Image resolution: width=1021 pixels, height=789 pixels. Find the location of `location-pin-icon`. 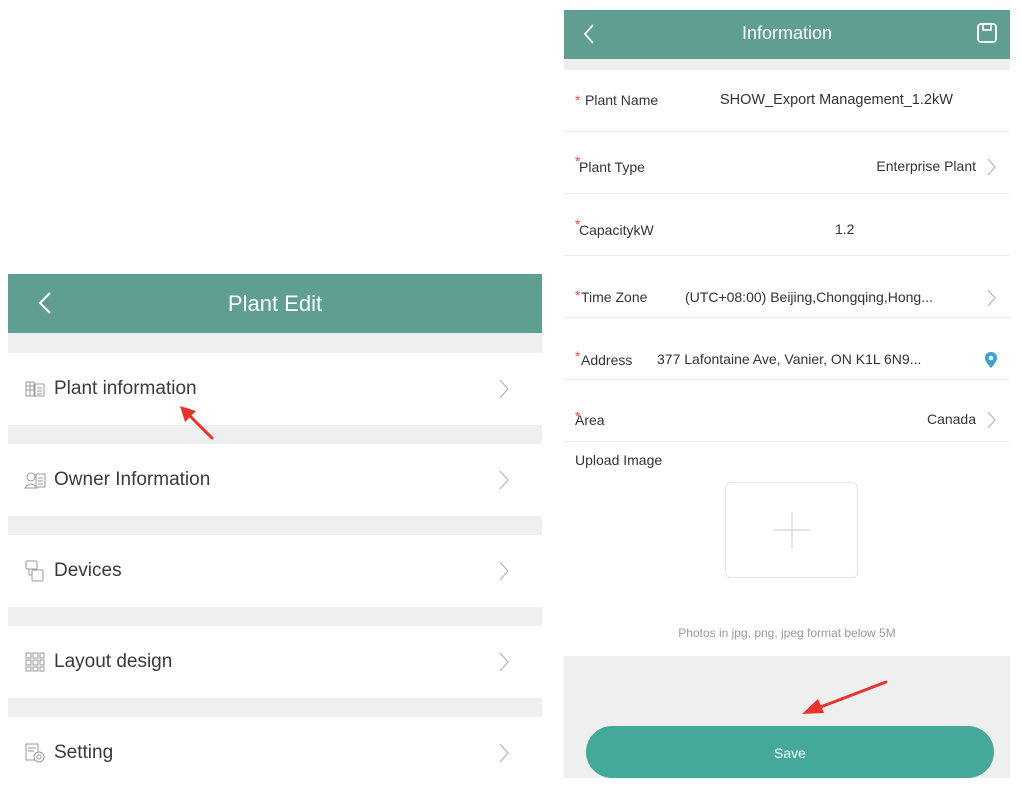

location-pin-icon is located at coordinates (991, 360).